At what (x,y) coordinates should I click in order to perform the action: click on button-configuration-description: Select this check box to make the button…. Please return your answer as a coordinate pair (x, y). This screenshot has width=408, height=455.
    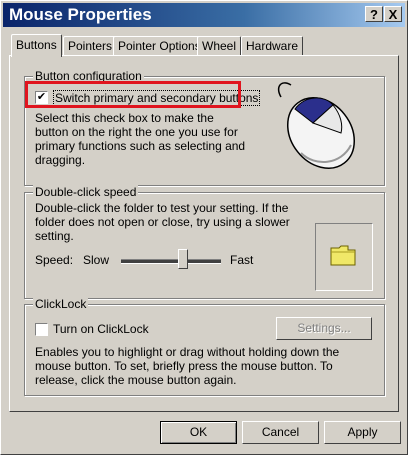
    Looking at the image, I should click on (140, 139).